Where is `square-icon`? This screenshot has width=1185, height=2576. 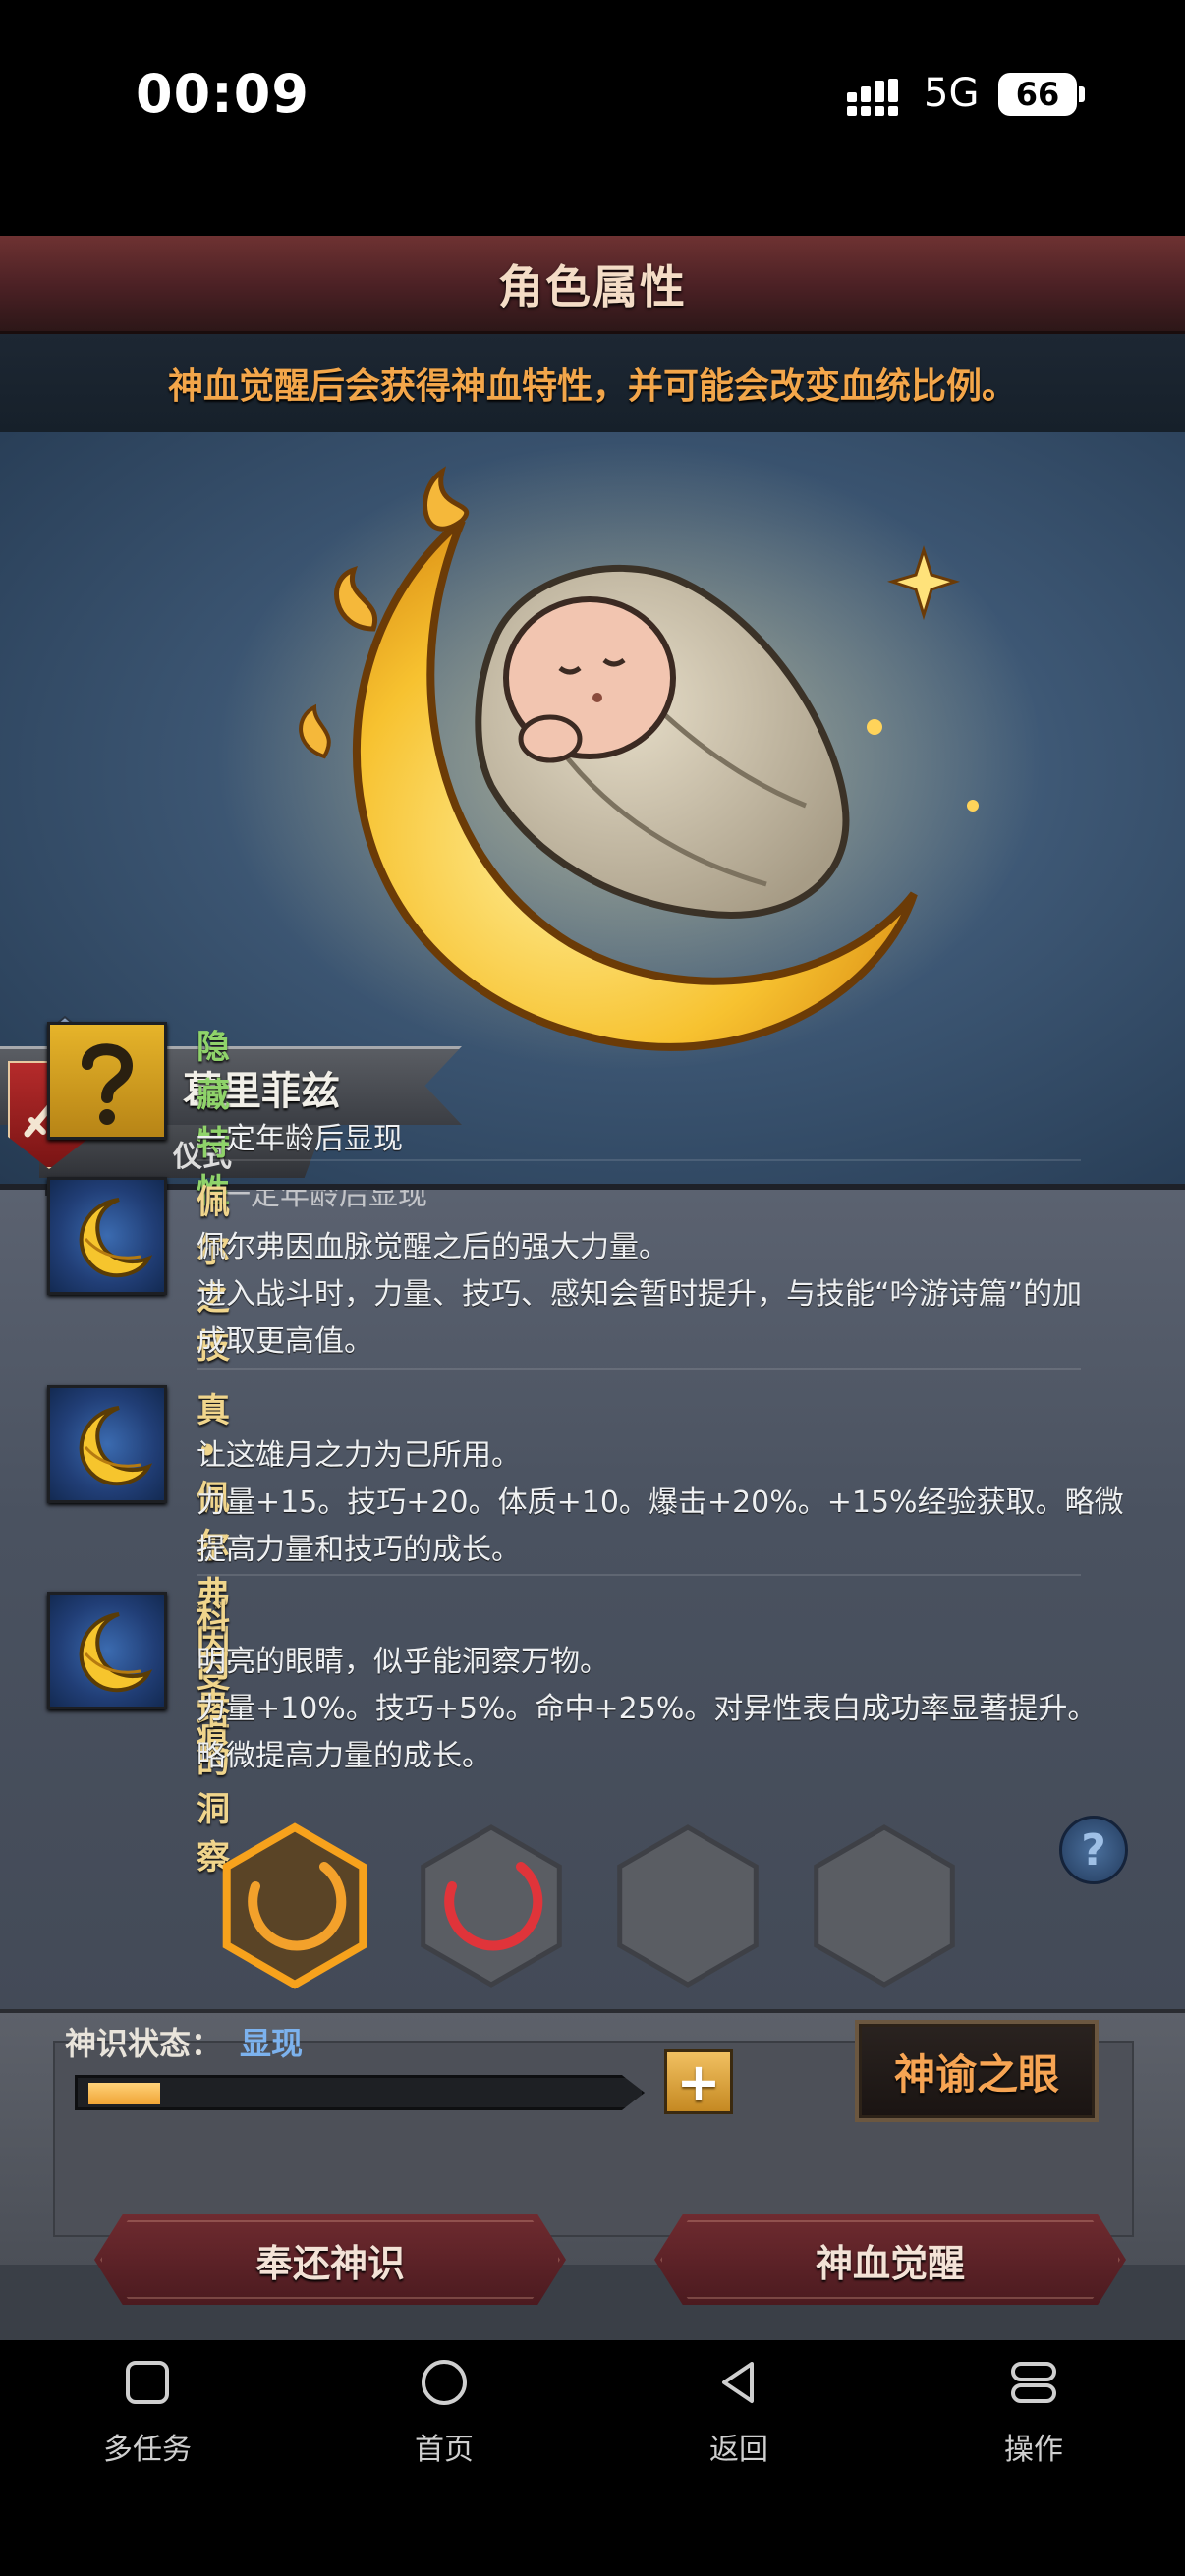 square-icon is located at coordinates (148, 2382).